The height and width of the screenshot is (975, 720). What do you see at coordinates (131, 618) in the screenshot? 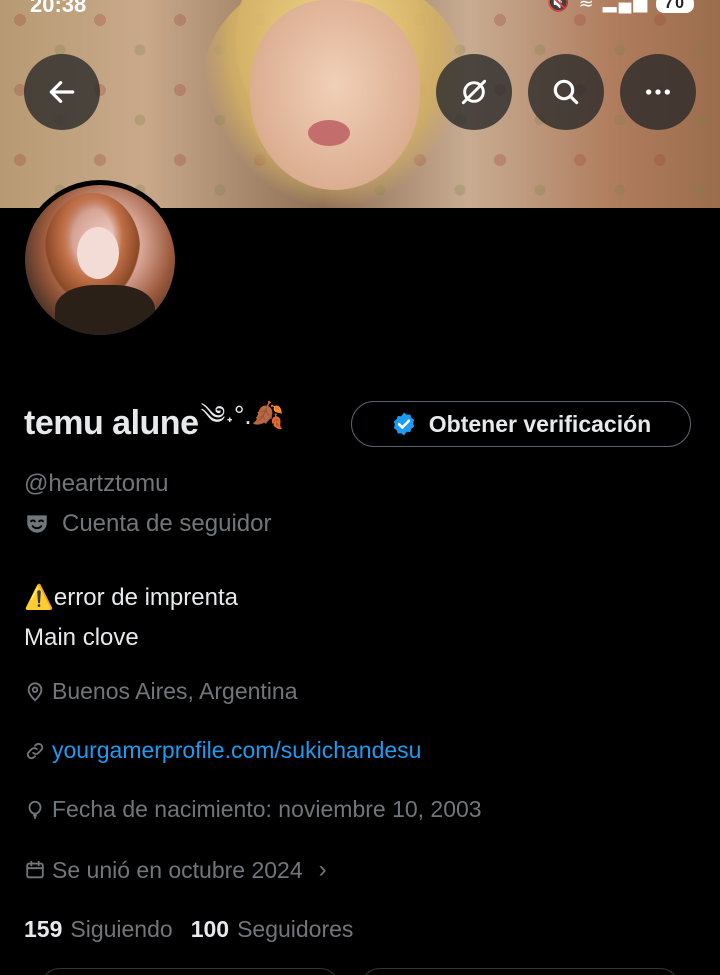
I see `bio: ⚠️error de imprenta Main clove` at bounding box center [131, 618].